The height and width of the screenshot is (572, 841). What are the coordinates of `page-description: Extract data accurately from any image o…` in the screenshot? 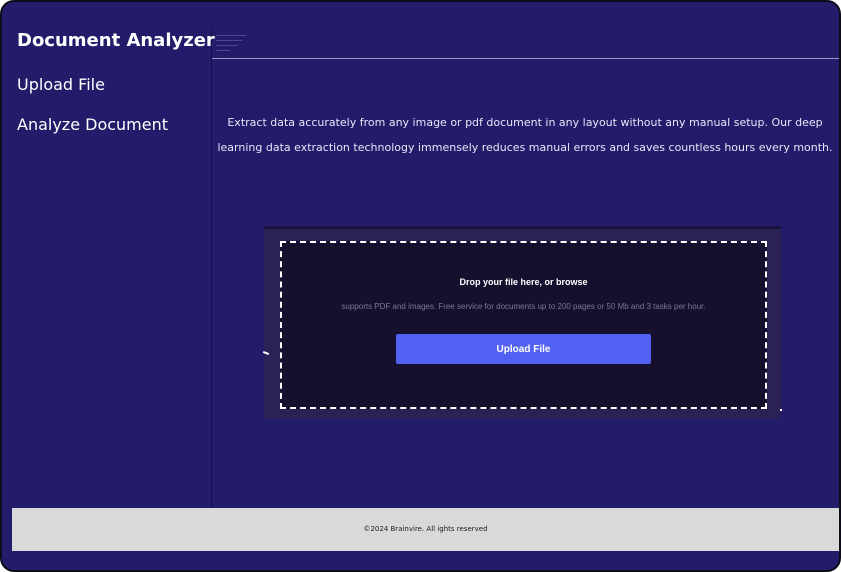 It's located at (525, 135).